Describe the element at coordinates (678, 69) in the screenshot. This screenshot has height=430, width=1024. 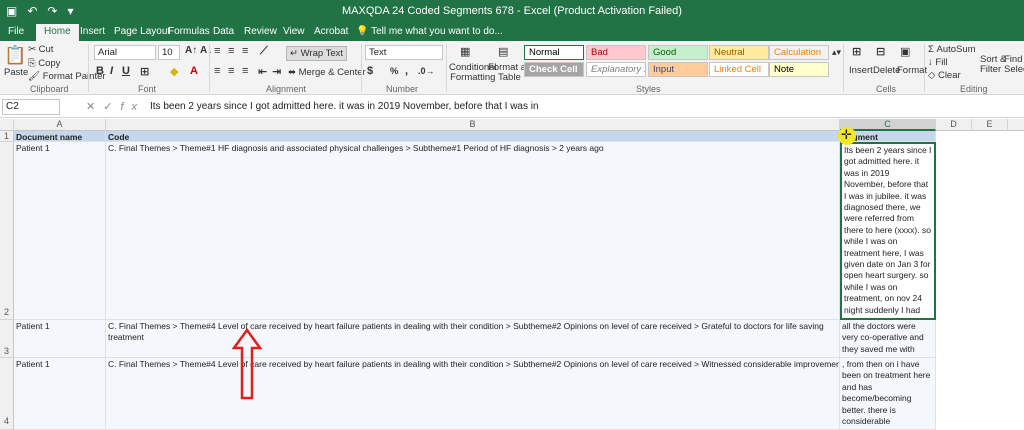
I see `cell-style-input: Input` at that location.